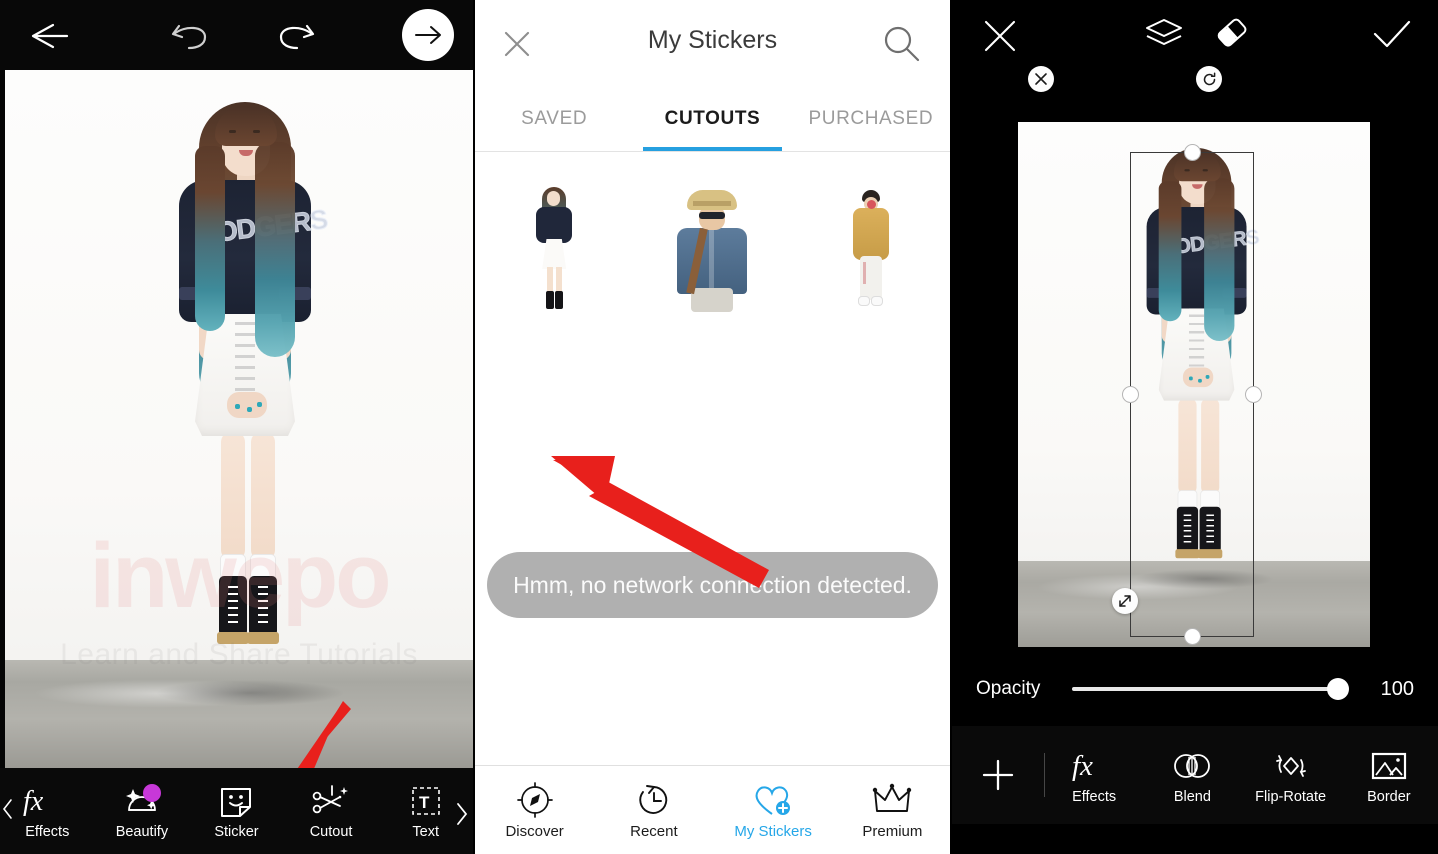 The width and height of the screenshot is (1438, 854). I want to click on canvas-tool-border: Border, so click(1389, 775).